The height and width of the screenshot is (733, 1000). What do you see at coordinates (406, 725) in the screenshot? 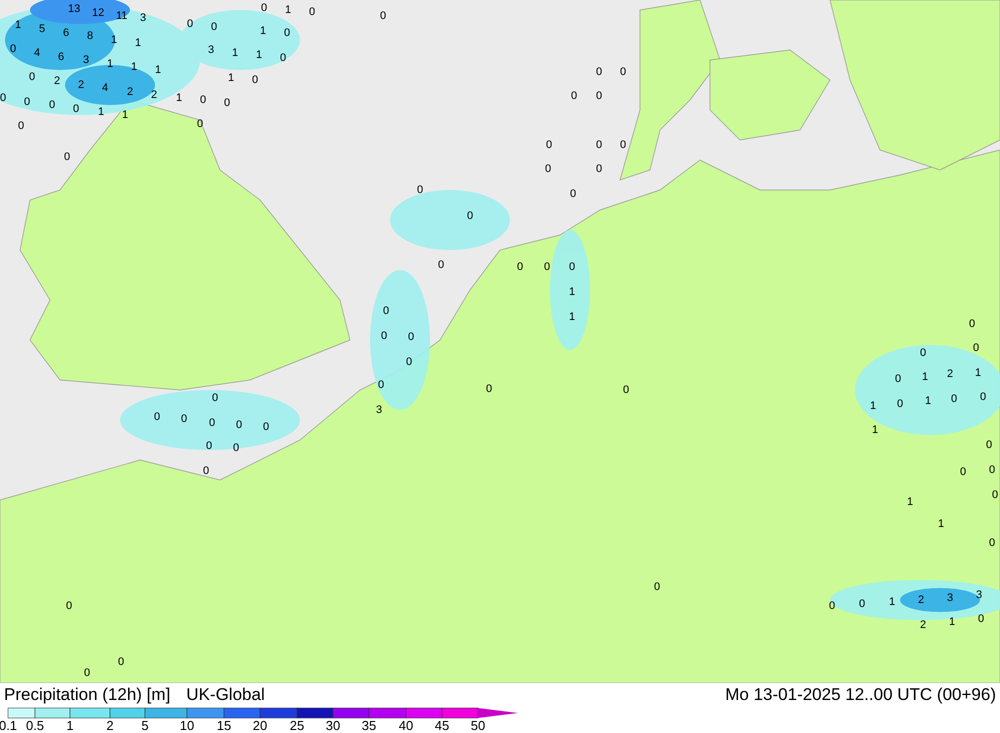
I see `scale-label: 40` at bounding box center [406, 725].